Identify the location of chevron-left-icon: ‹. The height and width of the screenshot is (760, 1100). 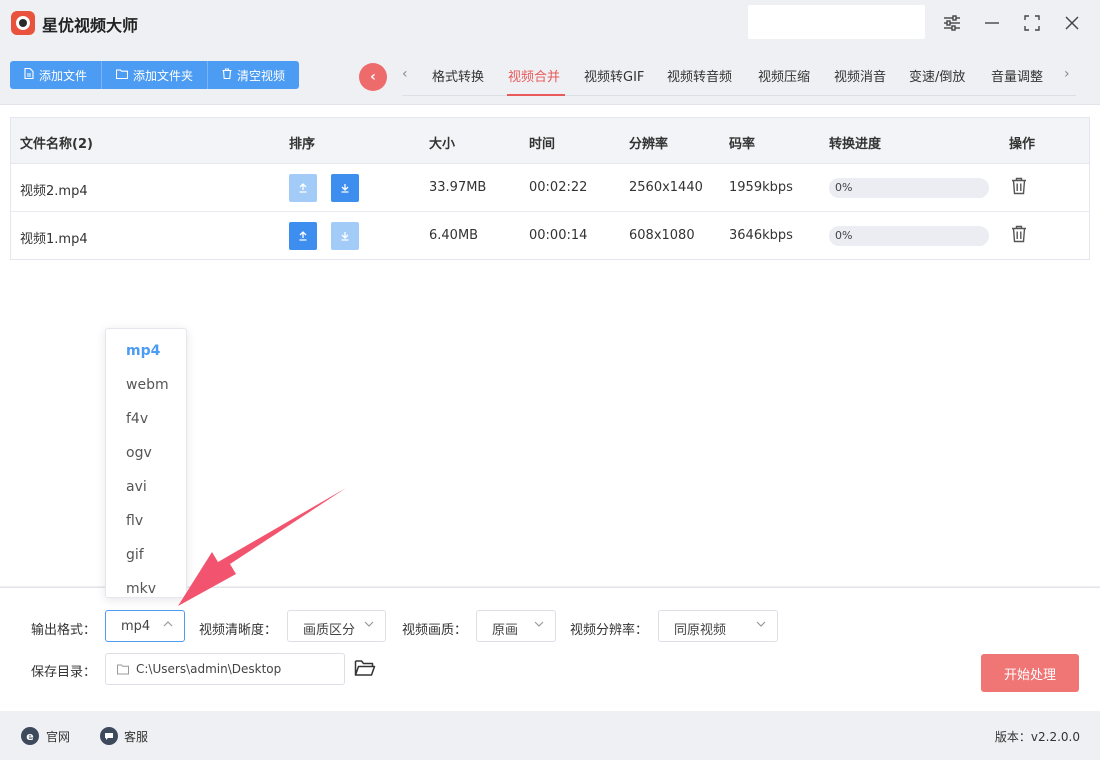
(373, 77).